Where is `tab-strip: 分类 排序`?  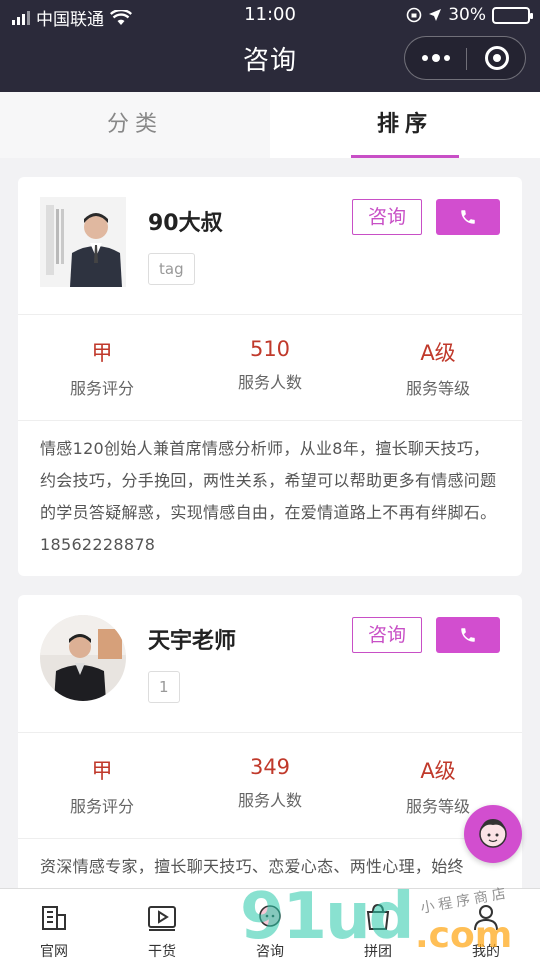 tab-strip: 分类 排序 is located at coordinates (270, 125).